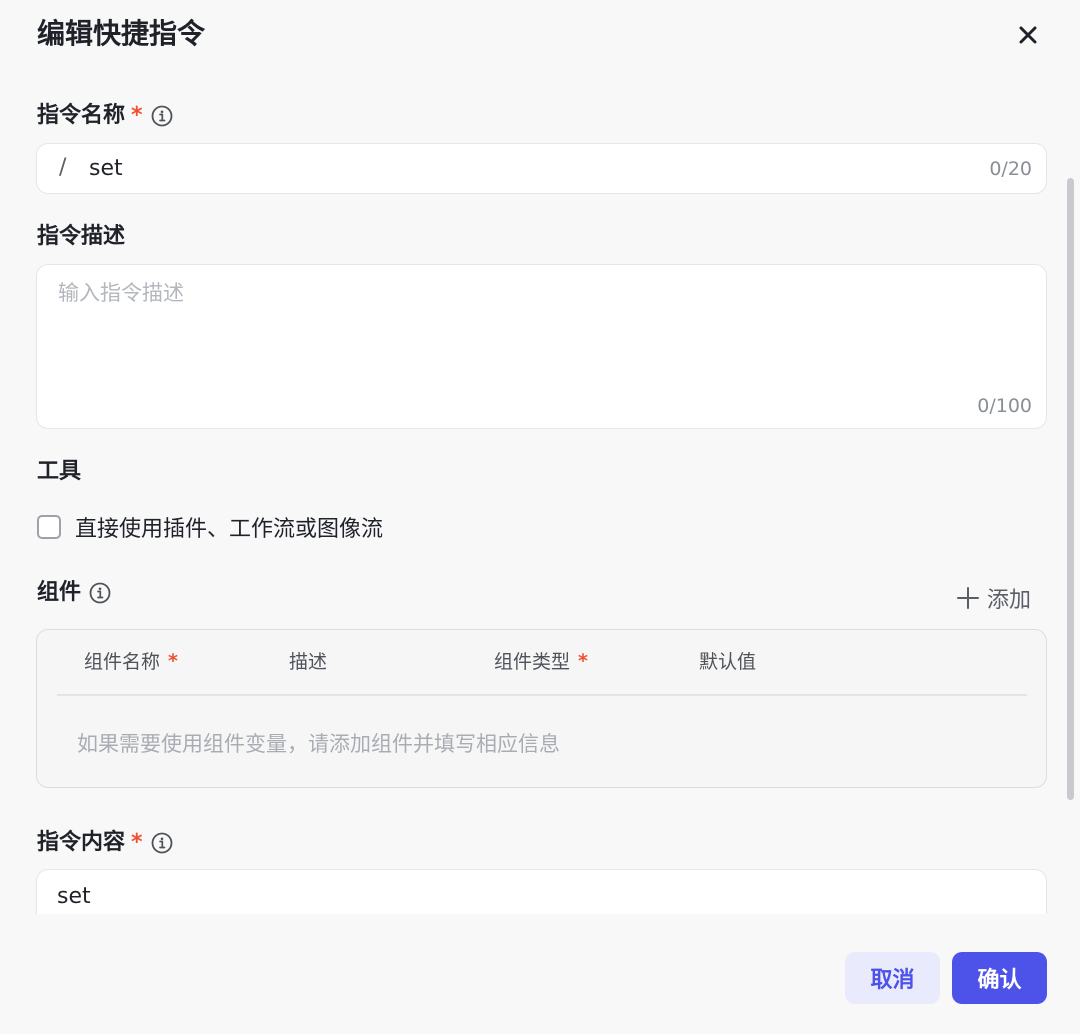 The height and width of the screenshot is (1034, 1080). I want to click on dialog-title: 编辑快捷指令, so click(121, 33).